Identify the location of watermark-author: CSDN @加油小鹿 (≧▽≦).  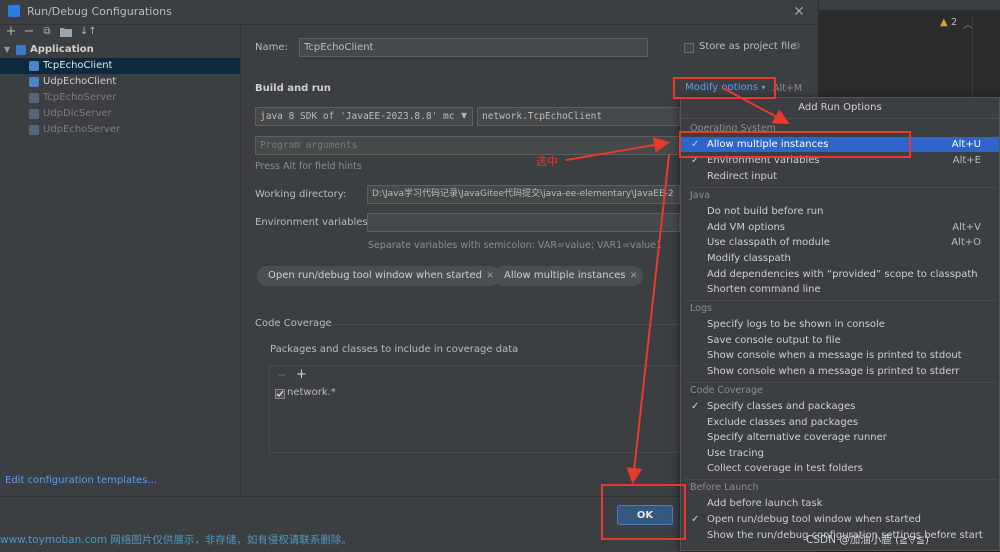
(867, 540).